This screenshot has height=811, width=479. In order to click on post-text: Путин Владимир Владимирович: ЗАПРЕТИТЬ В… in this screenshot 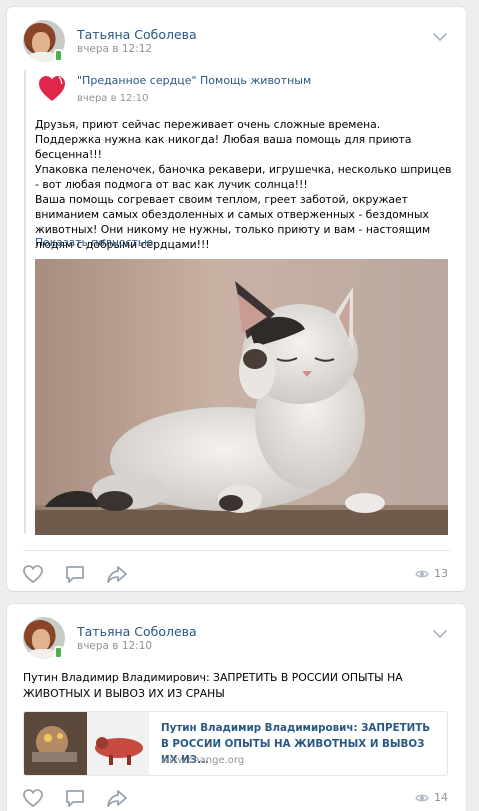, I will do `click(213, 685)`.